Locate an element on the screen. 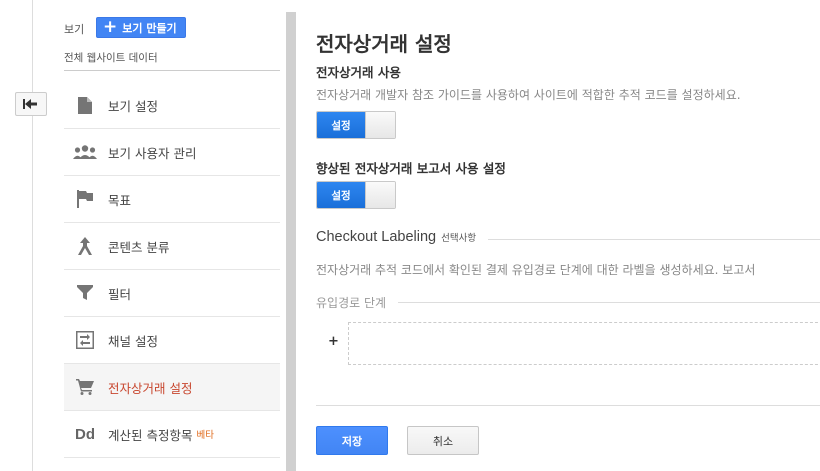  sidebar-item-channel-settings: 채널 설정 is located at coordinates (172, 340).